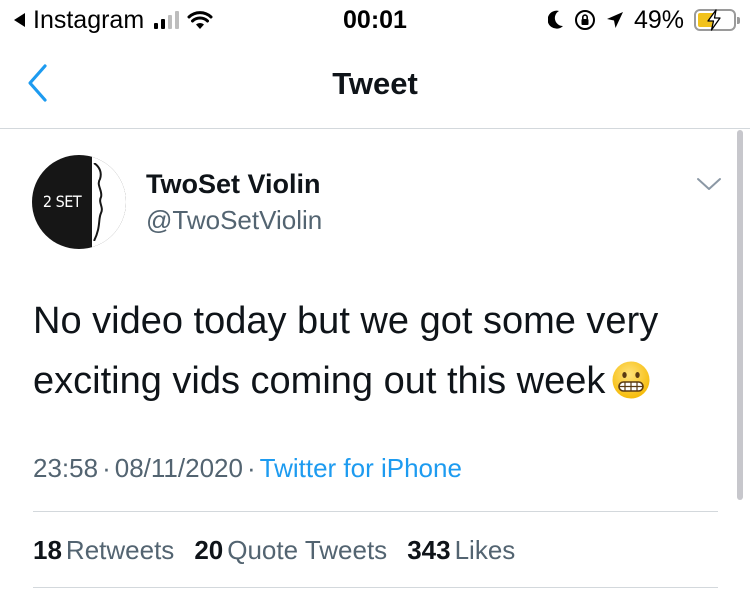 The width and height of the screenshot is (750, 589). Describe the element at coordinates (233, 184) in the screenshot. I see `author-name: TwoSet Violin` at that location.